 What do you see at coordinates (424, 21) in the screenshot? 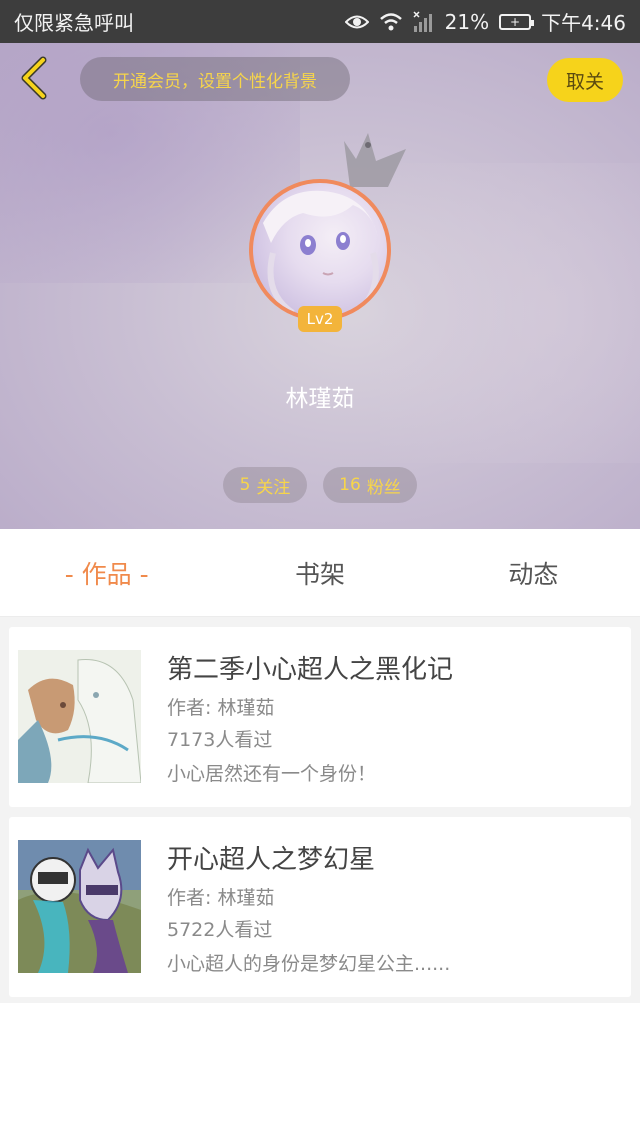
I see `signal-icon` at bounding box center [424, 21].